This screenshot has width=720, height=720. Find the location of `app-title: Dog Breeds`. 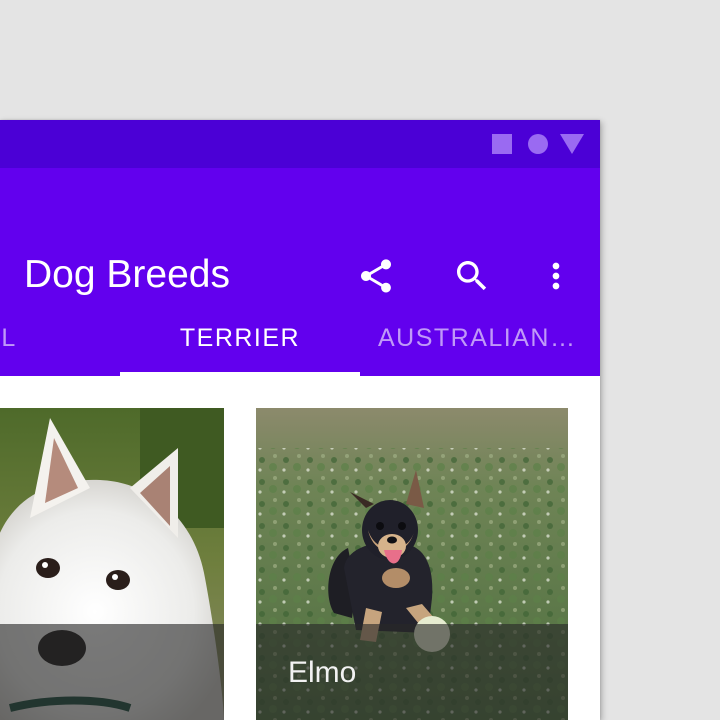

app-title: Dog Breeds is located at coordinates (127, 274).